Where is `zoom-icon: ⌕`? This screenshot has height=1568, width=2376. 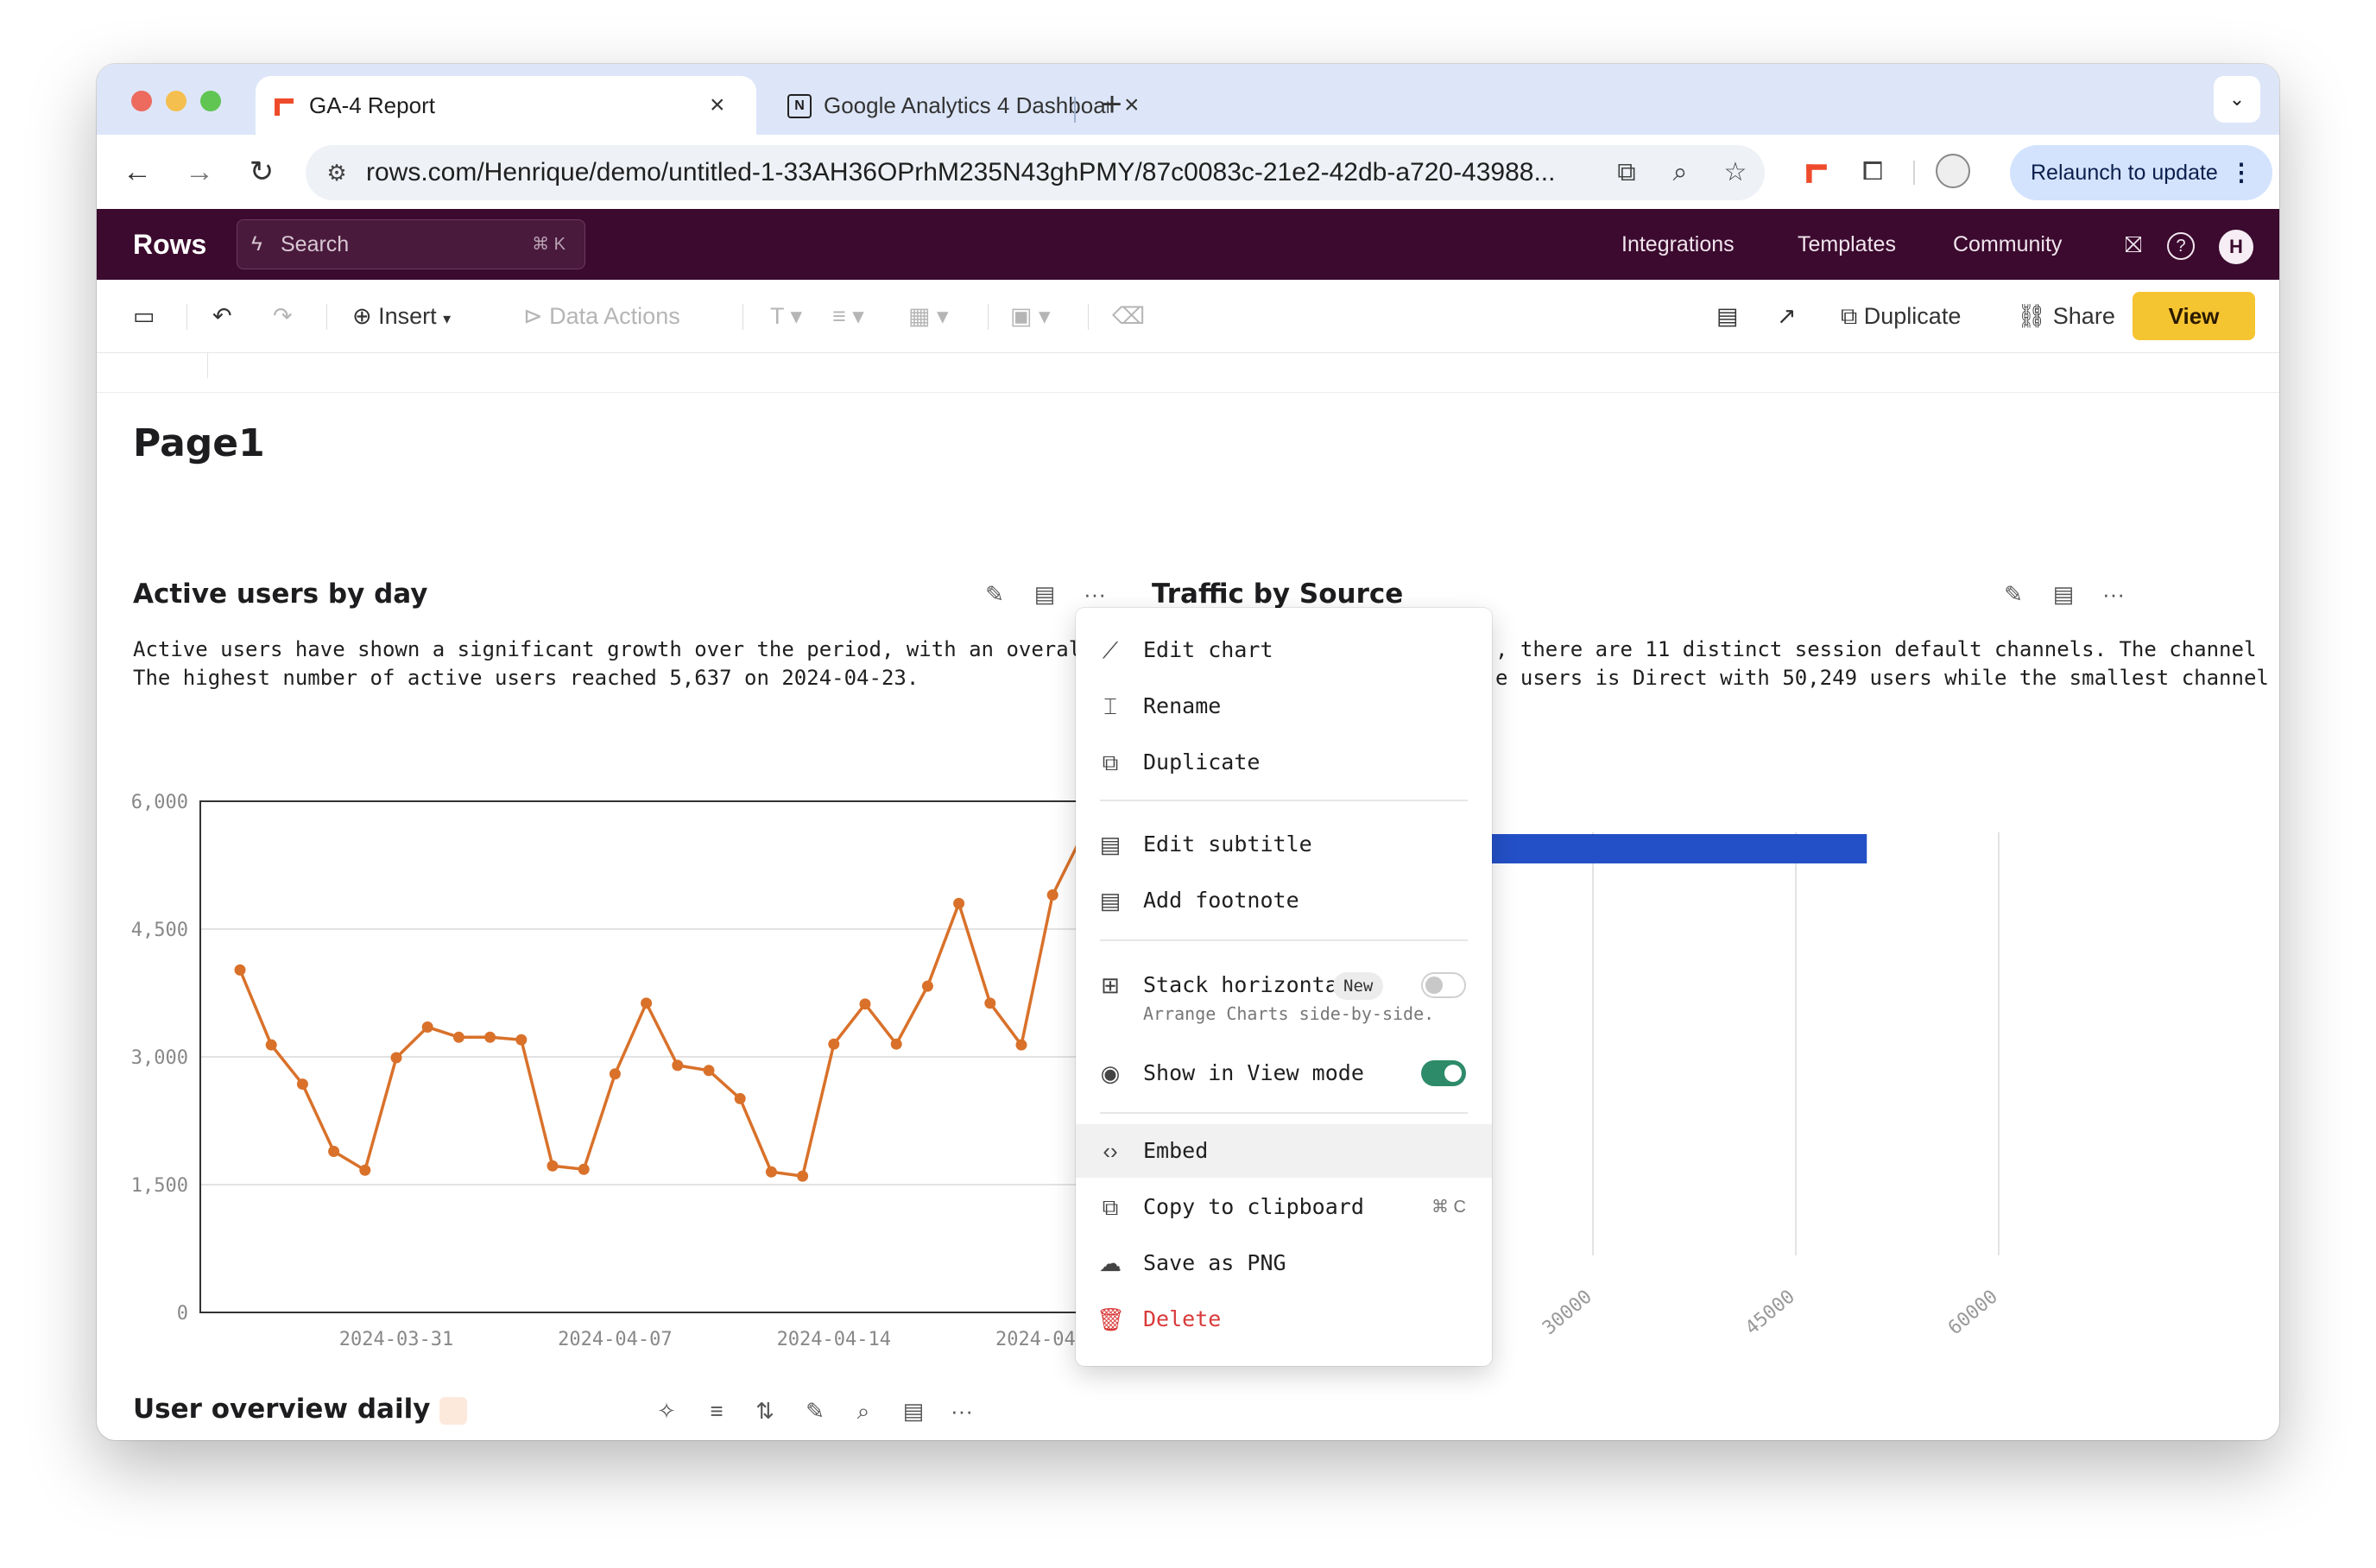 zoom-icon: ⌕ is located at coordinates (1680, 172).